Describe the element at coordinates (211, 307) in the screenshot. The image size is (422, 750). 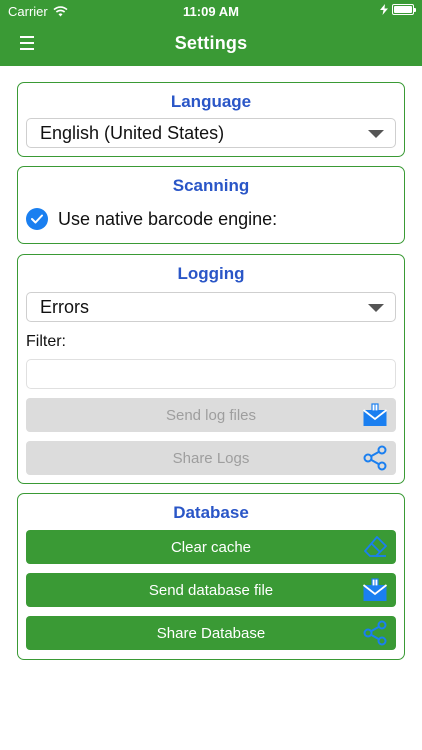
I see `log-level-select: Errors` at that location.